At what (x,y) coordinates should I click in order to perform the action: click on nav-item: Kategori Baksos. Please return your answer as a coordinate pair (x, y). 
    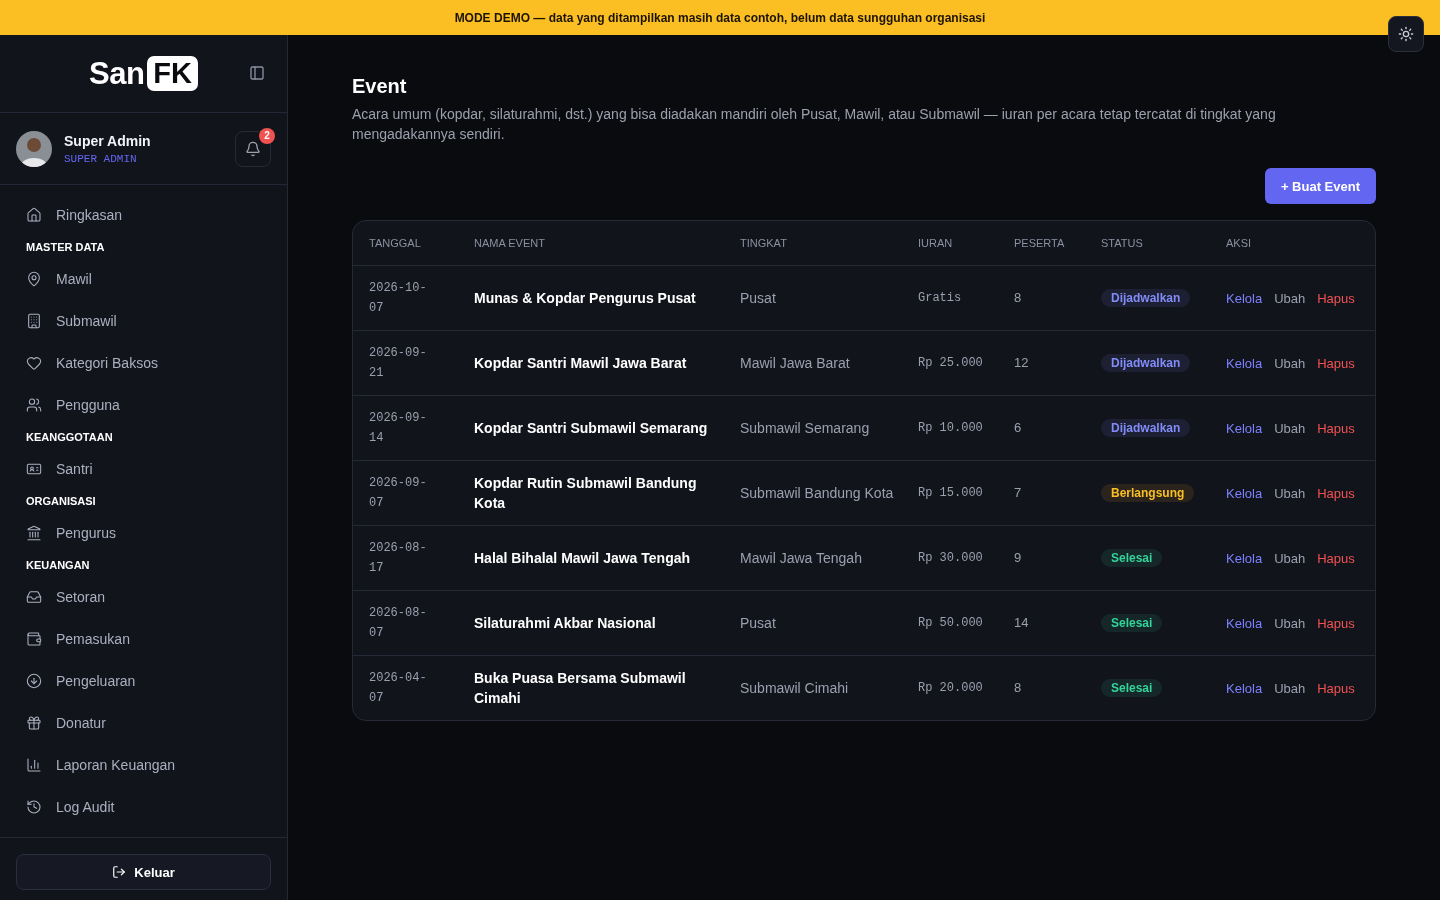
    Looking at the image, I should click on (148, 363).